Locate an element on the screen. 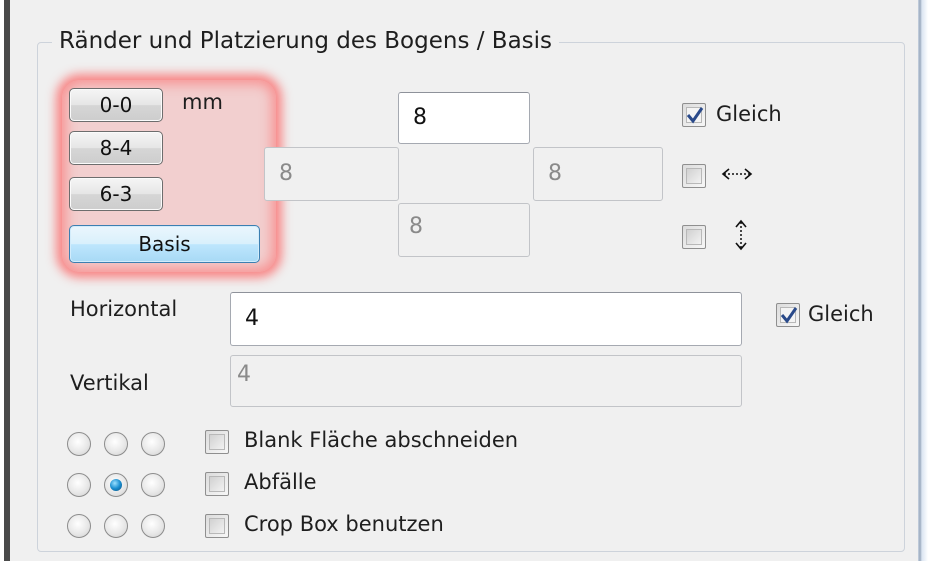 This screenshot has height=561, width=928. placement-radio-center is located at coordinates (116, 485).